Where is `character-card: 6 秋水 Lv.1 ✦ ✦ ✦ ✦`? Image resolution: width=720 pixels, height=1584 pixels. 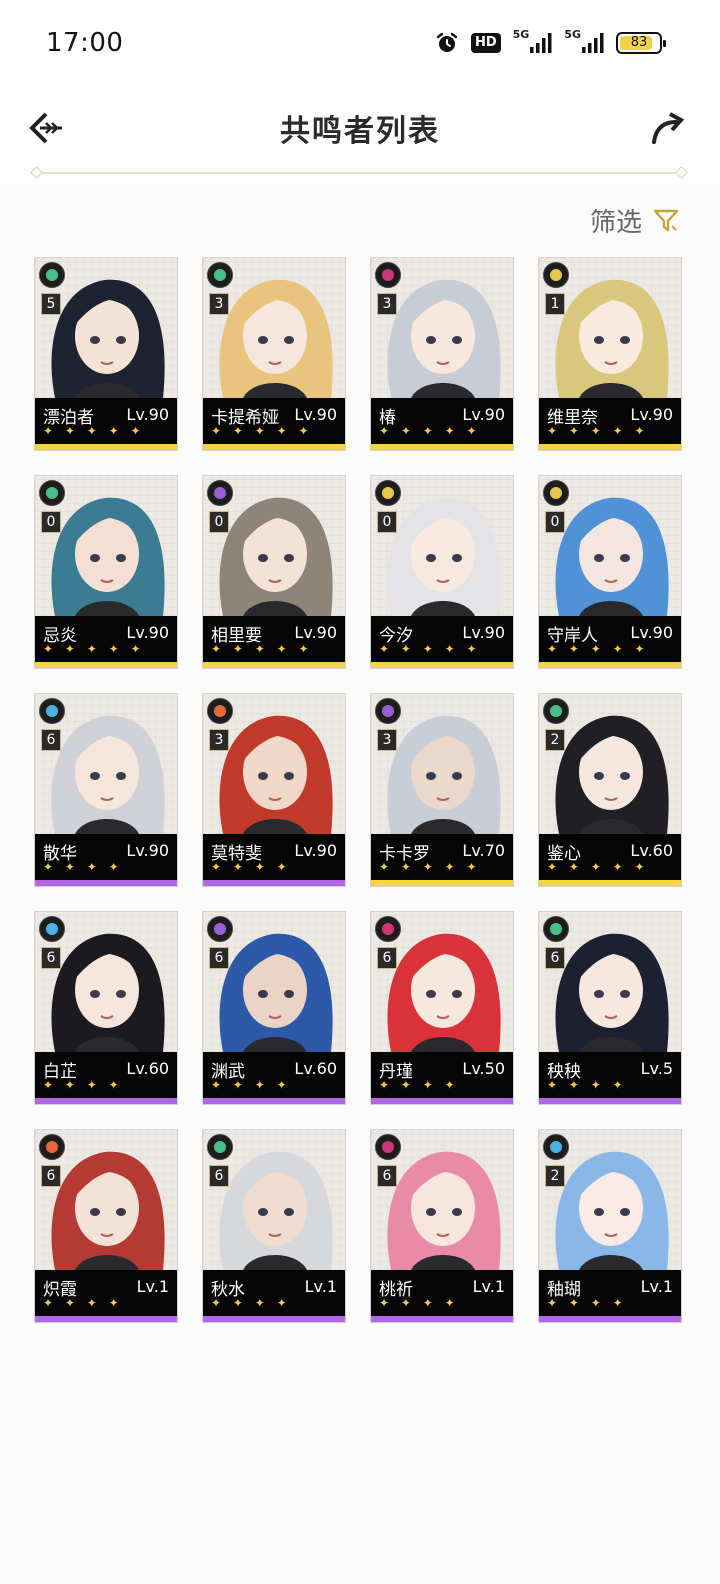 character-card: 6 秋水 Lv.1 ✦ ✦ ✦ ✦ is located at coordinates (274, 1226).